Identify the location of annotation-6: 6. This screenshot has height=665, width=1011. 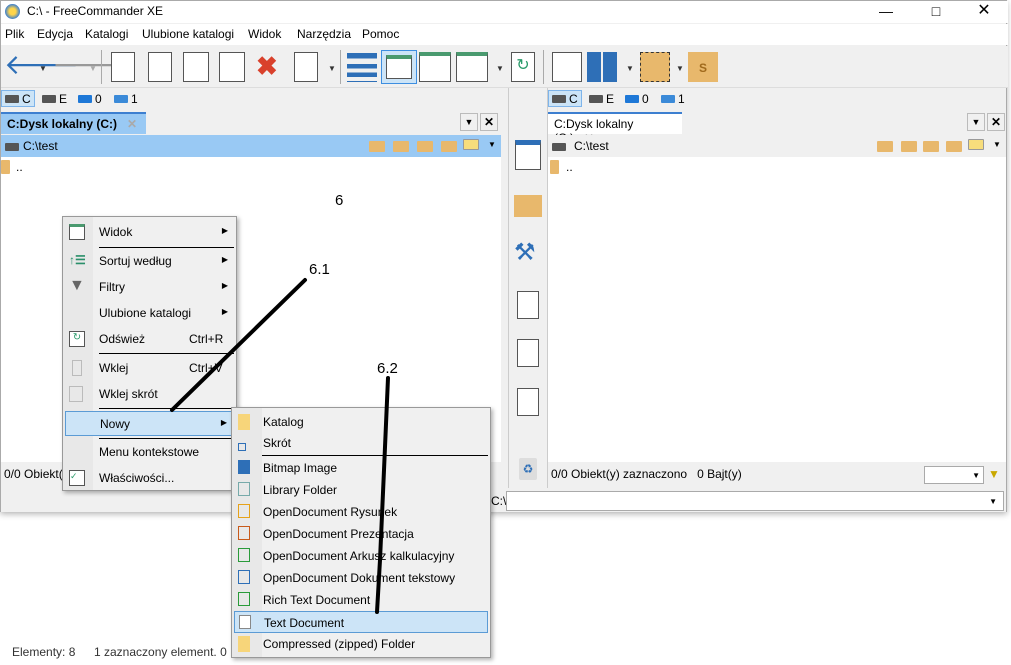
(339, 200).